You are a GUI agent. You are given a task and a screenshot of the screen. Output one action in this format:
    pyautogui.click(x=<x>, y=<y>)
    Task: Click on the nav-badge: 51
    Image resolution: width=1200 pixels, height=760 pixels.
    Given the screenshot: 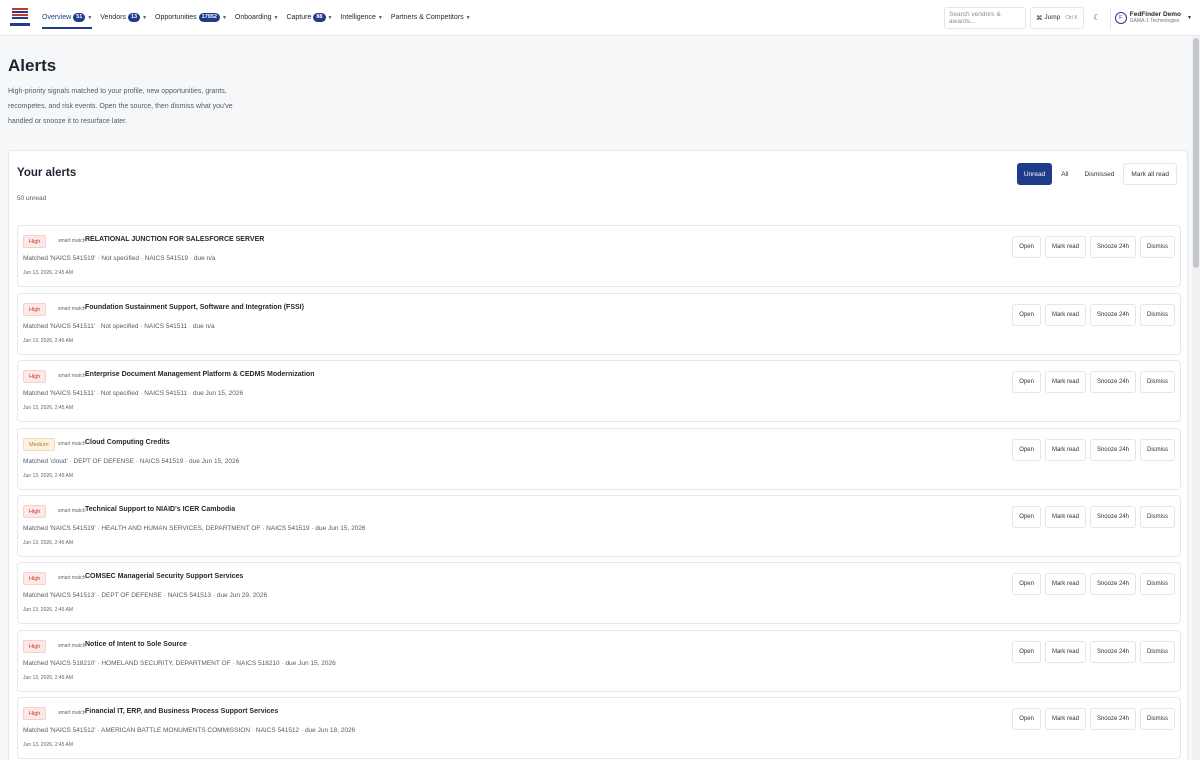 What is the action you would take?
    pyautogui.click(x=79, y=17)
    